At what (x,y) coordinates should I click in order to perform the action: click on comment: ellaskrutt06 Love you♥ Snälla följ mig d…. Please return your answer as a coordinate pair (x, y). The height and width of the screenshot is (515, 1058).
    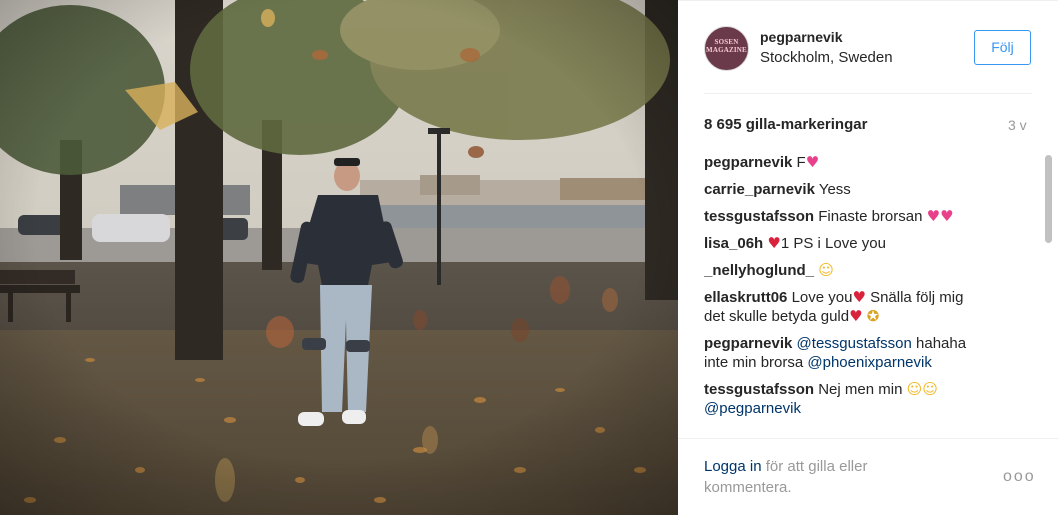
    Looking at the image, I should click on (873, 307).